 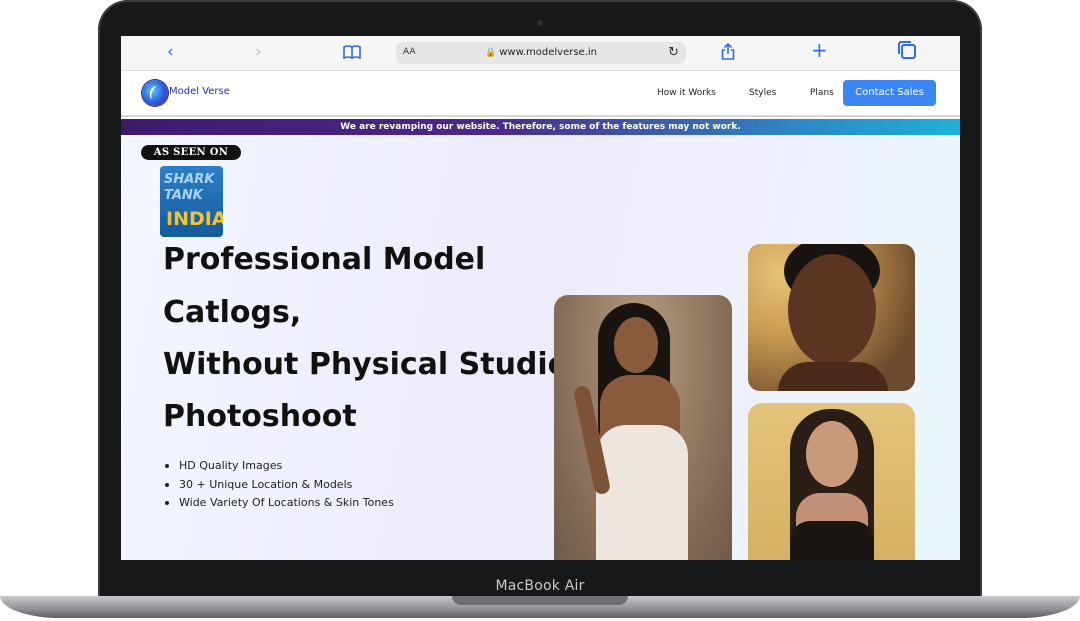 What do you see at coordinates (491, 53) in the screenshot?
I see `lock-icon: 🔒` at bounding box center [491, 53].